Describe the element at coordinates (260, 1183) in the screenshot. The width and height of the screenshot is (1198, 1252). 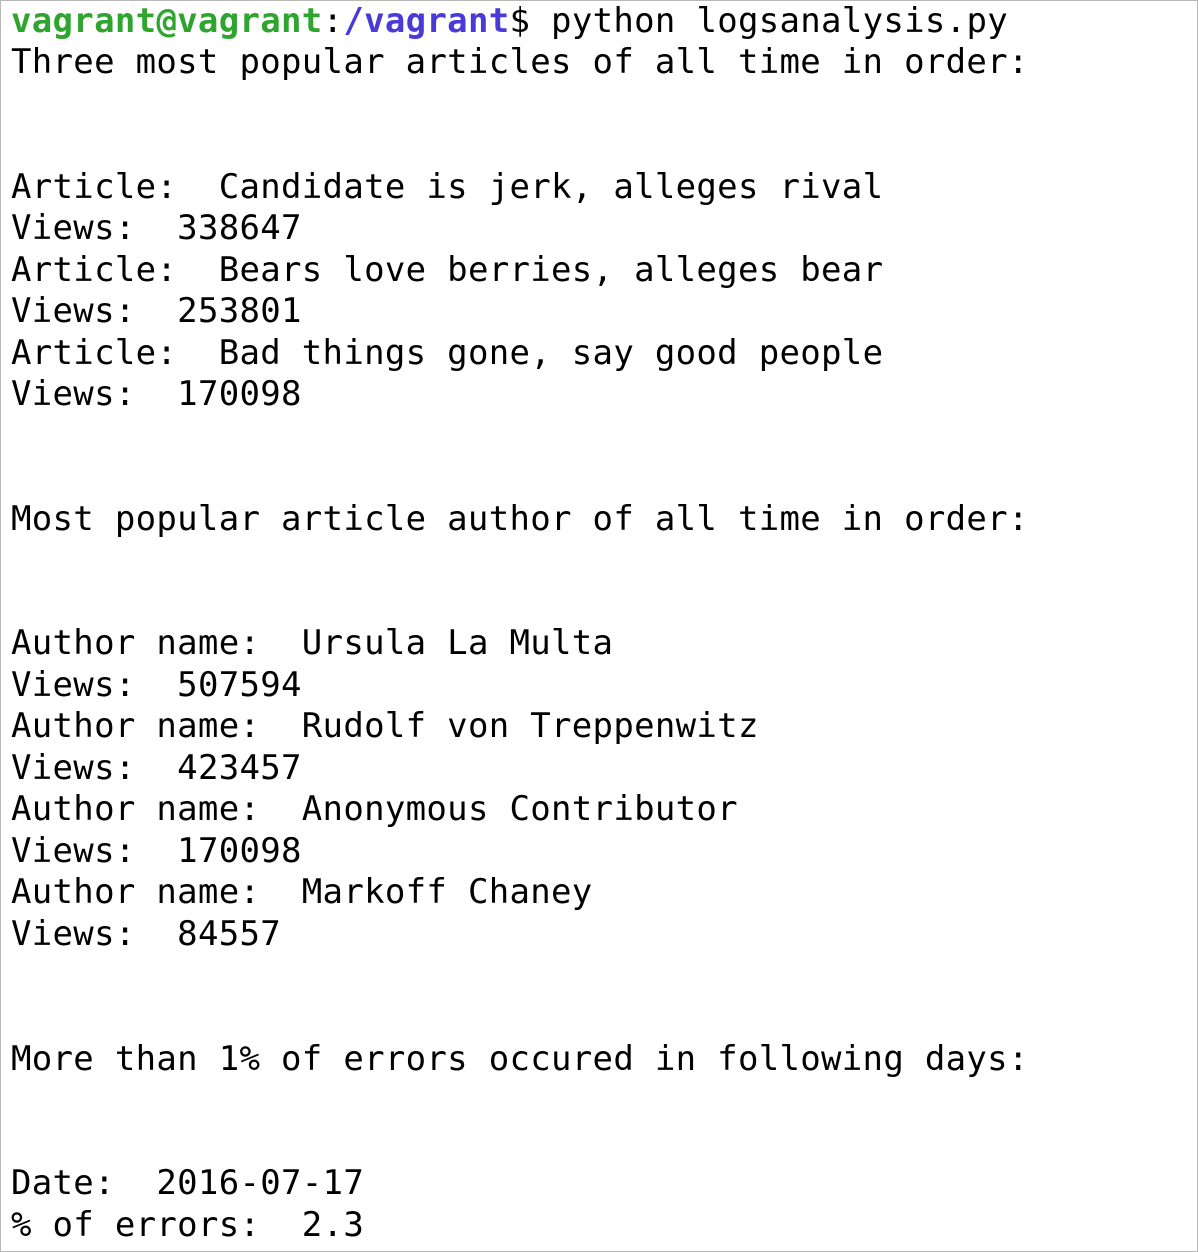
I see `date-value: 2016-07-17` at that location.